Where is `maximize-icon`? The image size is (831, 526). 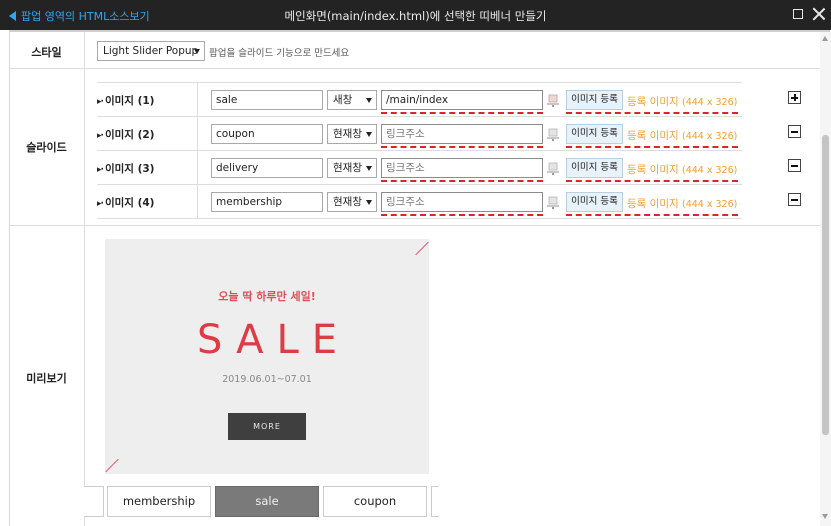
maximize-icon is located at coordinates (798, 14).